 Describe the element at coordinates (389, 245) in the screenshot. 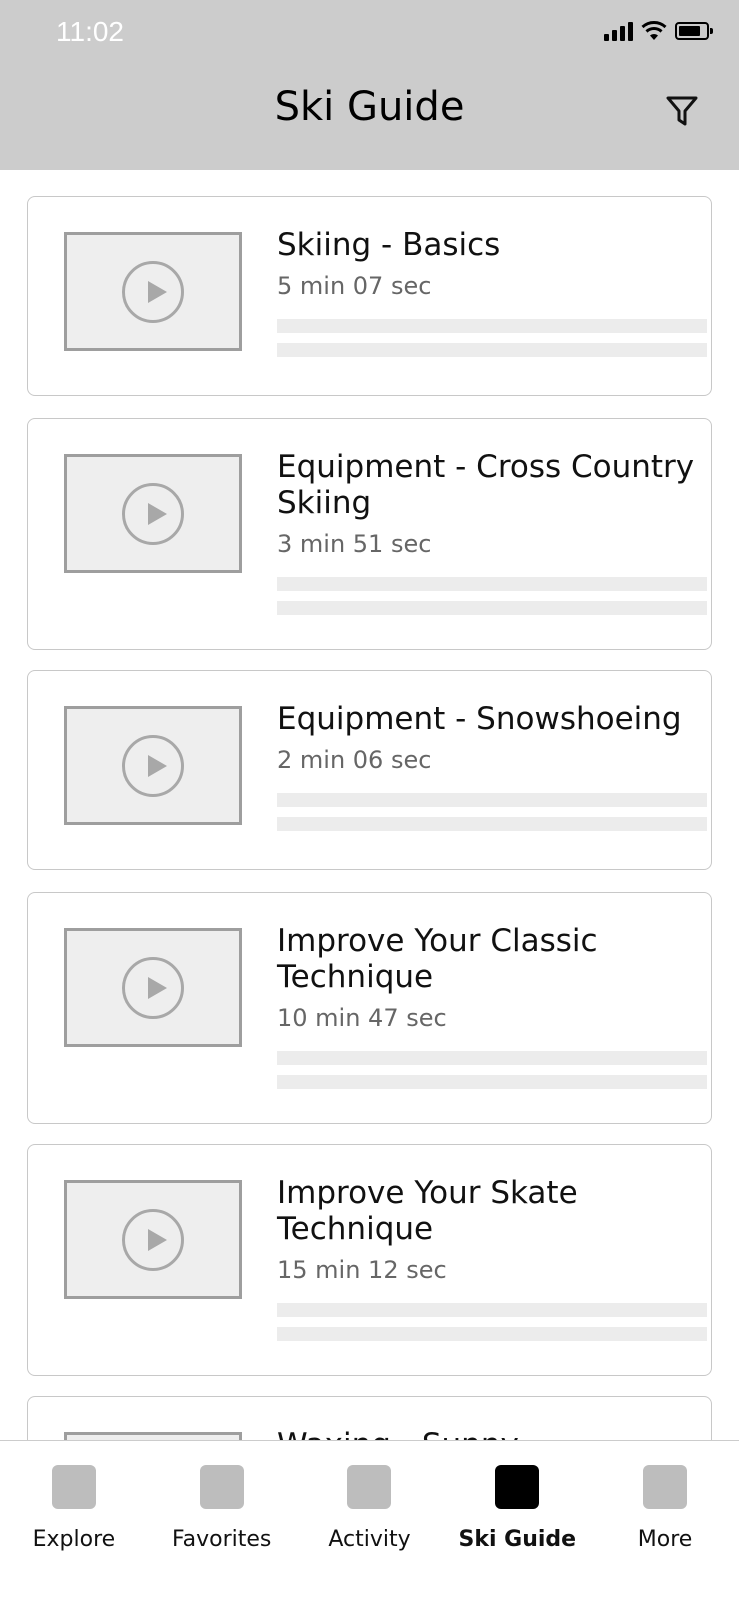

I see `video-title: Skiing - Basics` at that location.